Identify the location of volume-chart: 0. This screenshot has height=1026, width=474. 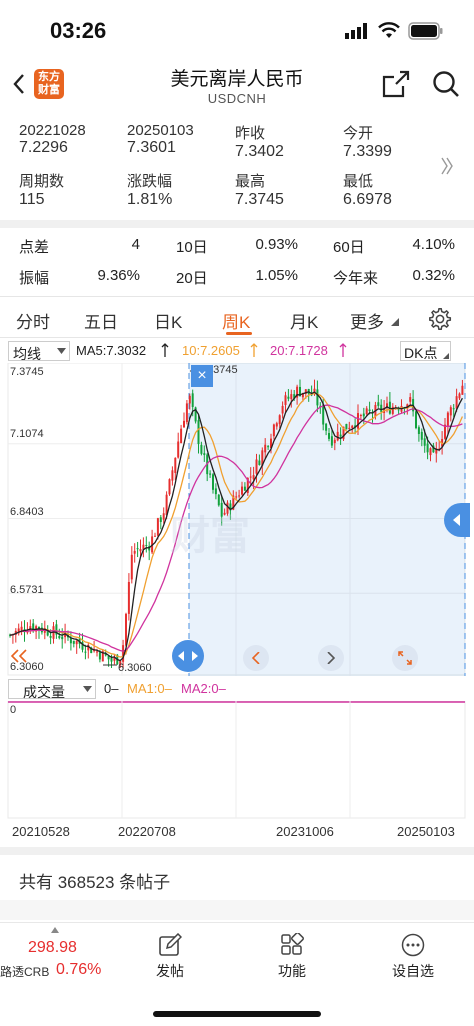
(237, 760).